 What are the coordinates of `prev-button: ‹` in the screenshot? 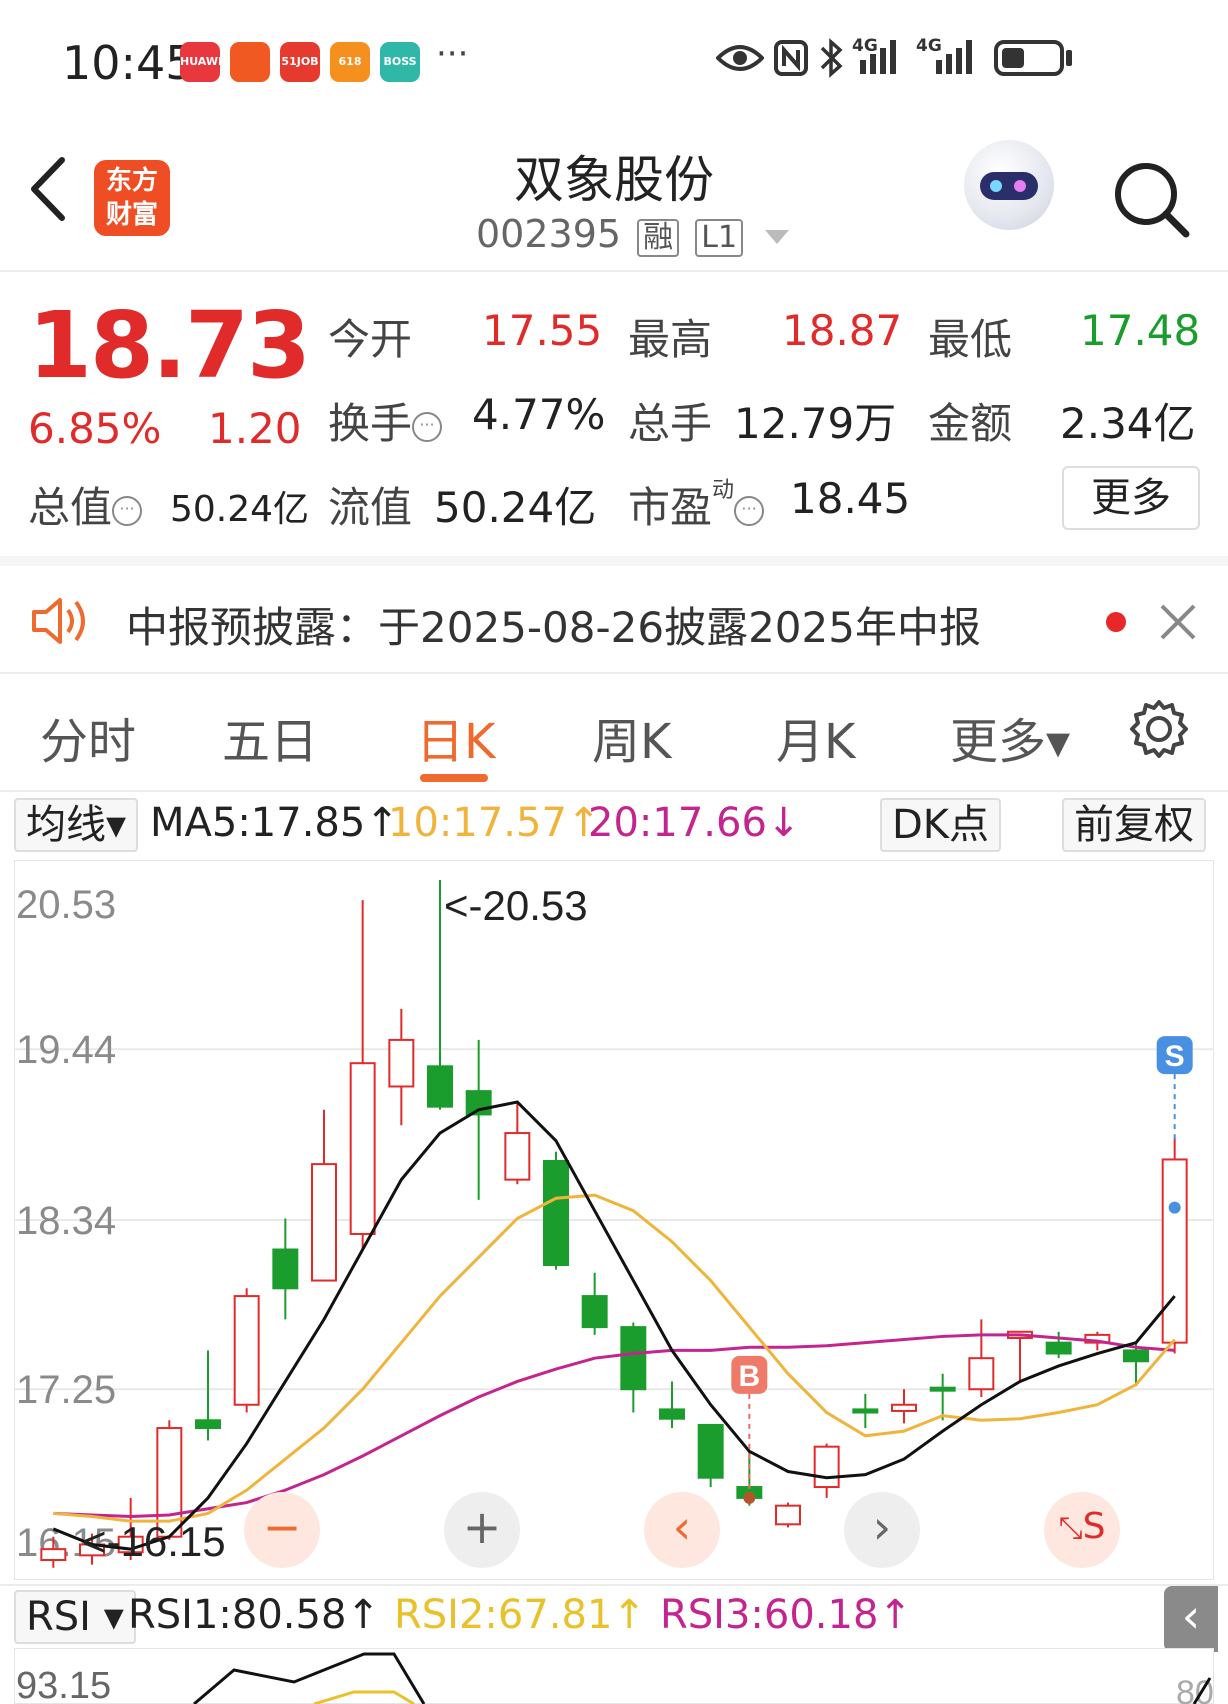 It's located at (682, 1530).